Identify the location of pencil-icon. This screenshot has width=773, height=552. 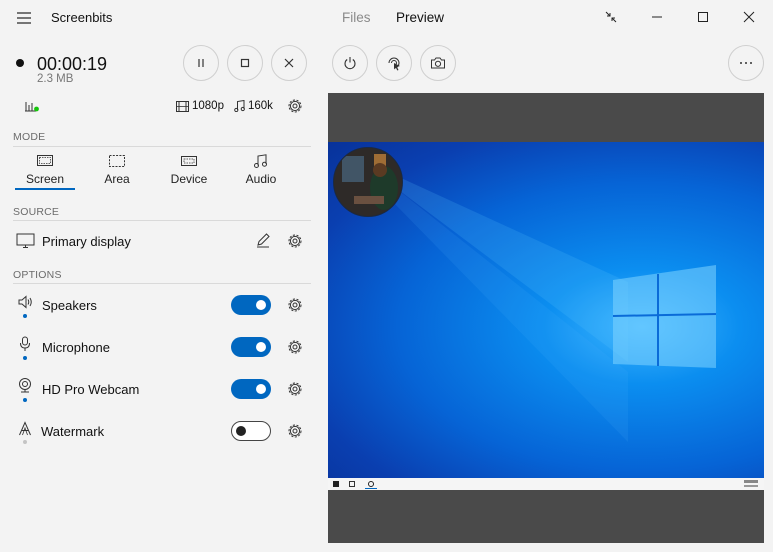
(263, 240).